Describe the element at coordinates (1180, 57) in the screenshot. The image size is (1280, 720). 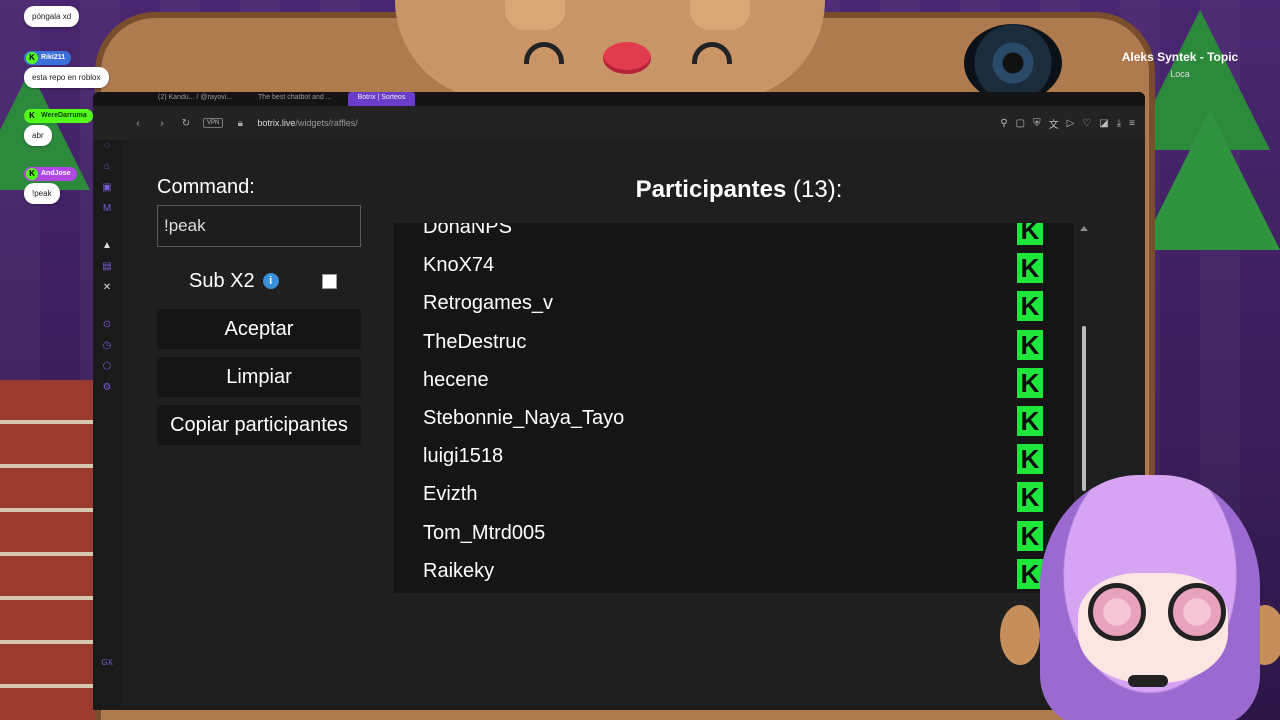
I see `song-title: Aleks Syntek - Topic` at that location.